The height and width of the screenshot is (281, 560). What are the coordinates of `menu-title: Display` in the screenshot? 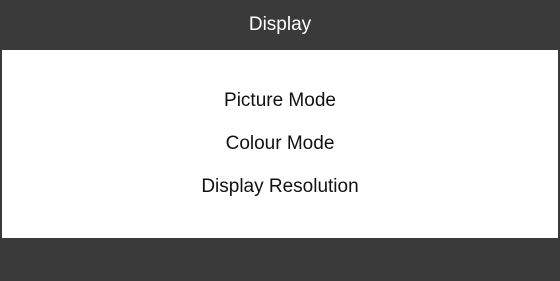 It's located at (280, 24).